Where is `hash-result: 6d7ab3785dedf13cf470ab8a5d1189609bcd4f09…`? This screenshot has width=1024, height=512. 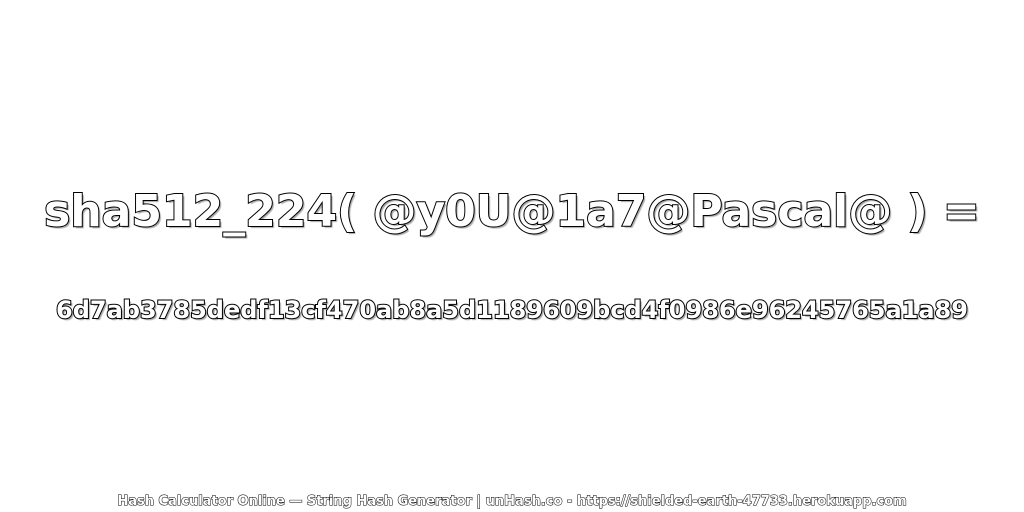
hash-result: 6d7ab3785dedf13cf470ab8a5d1189609bcd4f09… is located at coordinates (512, 310).